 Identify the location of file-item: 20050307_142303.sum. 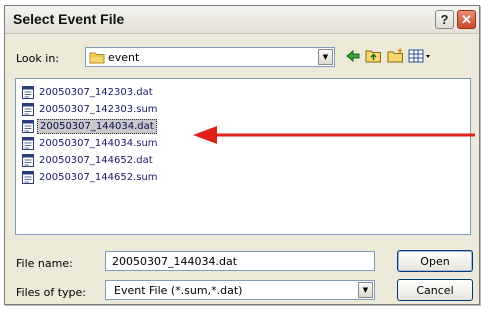
(91, 109).